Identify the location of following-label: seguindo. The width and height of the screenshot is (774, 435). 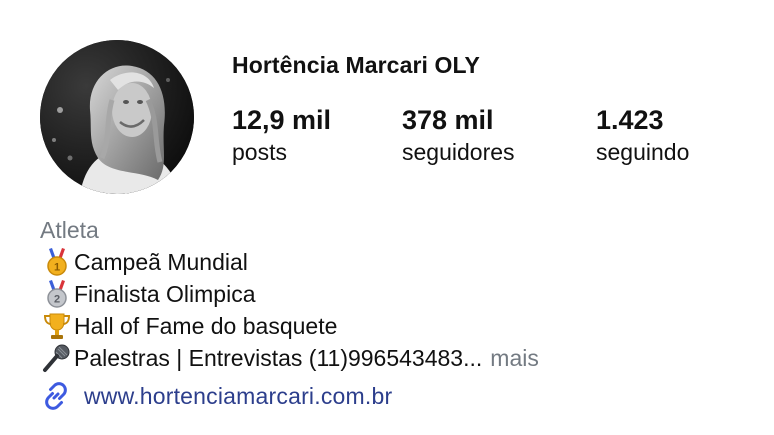
(643, 152).